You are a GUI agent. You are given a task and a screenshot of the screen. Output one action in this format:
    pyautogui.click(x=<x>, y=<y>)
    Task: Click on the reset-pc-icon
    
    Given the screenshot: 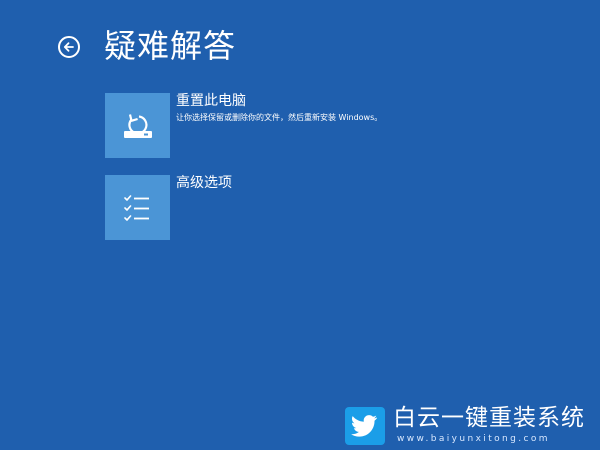 What is the action you would take?
    pyautogui.click(x=137, y=125)
    